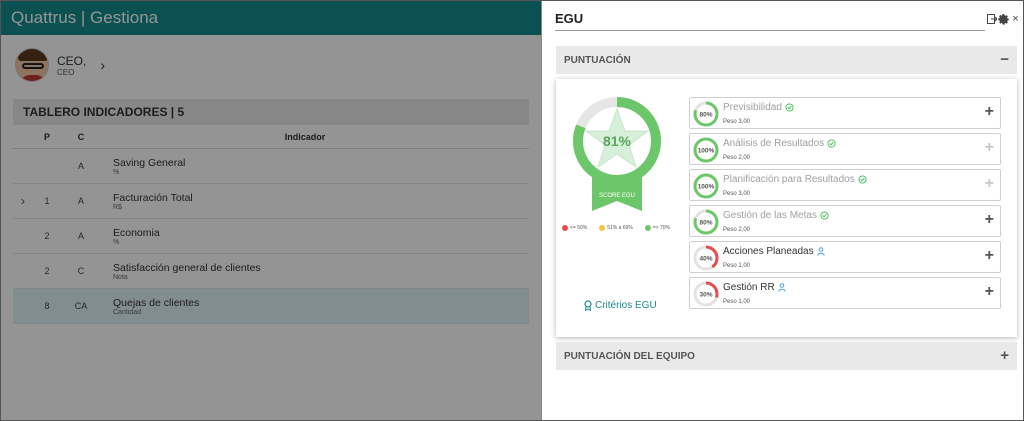 This screenshot has width=1024, height=421. What do you see at coordinates (845, 221) in the screenshot?
I see `indicator-card: 80% Gestión de las Metas Peso 2,00 +` at bounding box center [845, 221].